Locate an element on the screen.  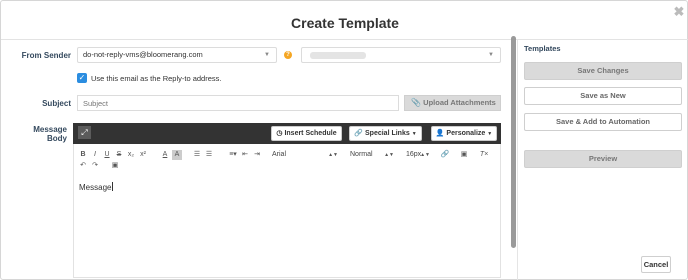
format-select: Normal ▲▼ is located at coordinates (372, 155).